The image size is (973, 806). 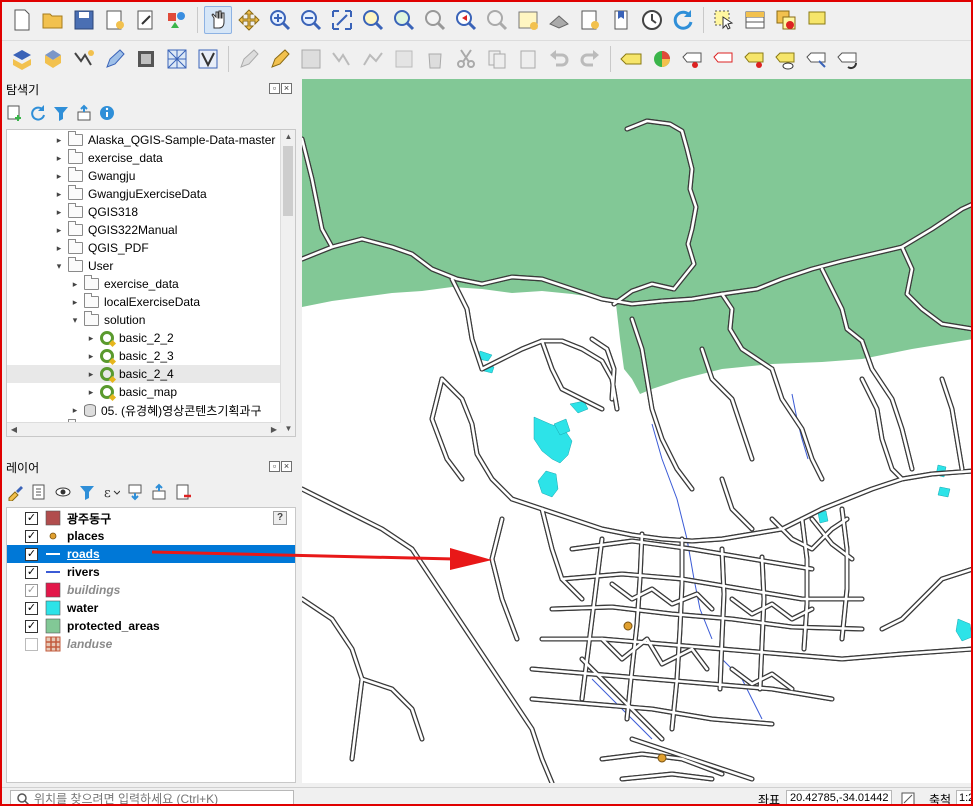 What do you see at coordinates (280, 20) in the screenshot?
I see `zoom-in-icon` at bounding box center [280, 20].